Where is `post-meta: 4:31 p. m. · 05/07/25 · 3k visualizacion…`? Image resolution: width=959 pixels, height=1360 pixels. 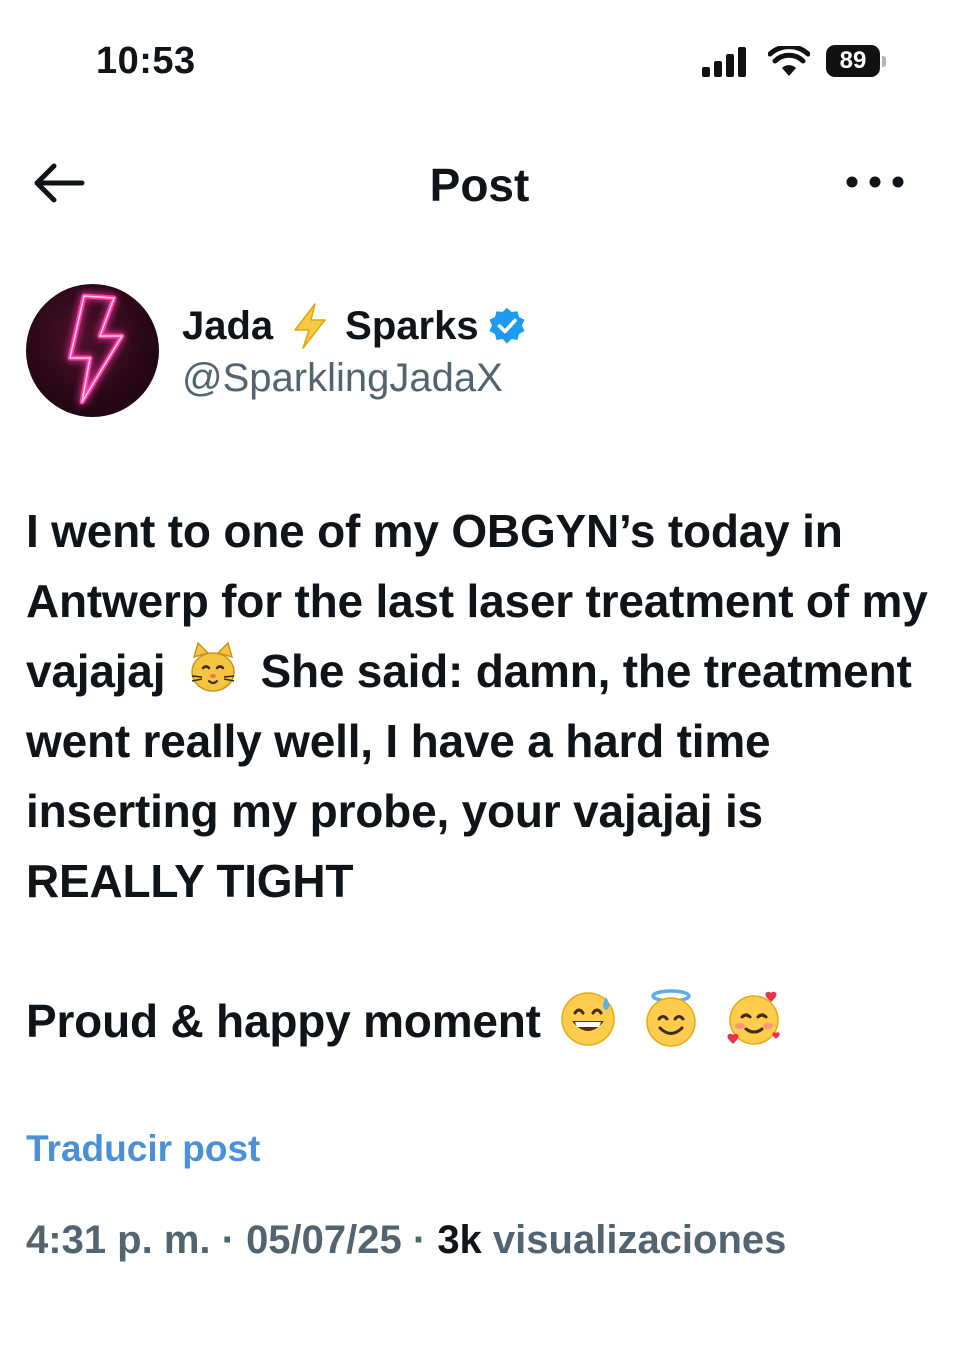 post-meta: 4:31 p. m. · 05/07/25 · 3k visualizacion… is located at coordinates (406, 1240).